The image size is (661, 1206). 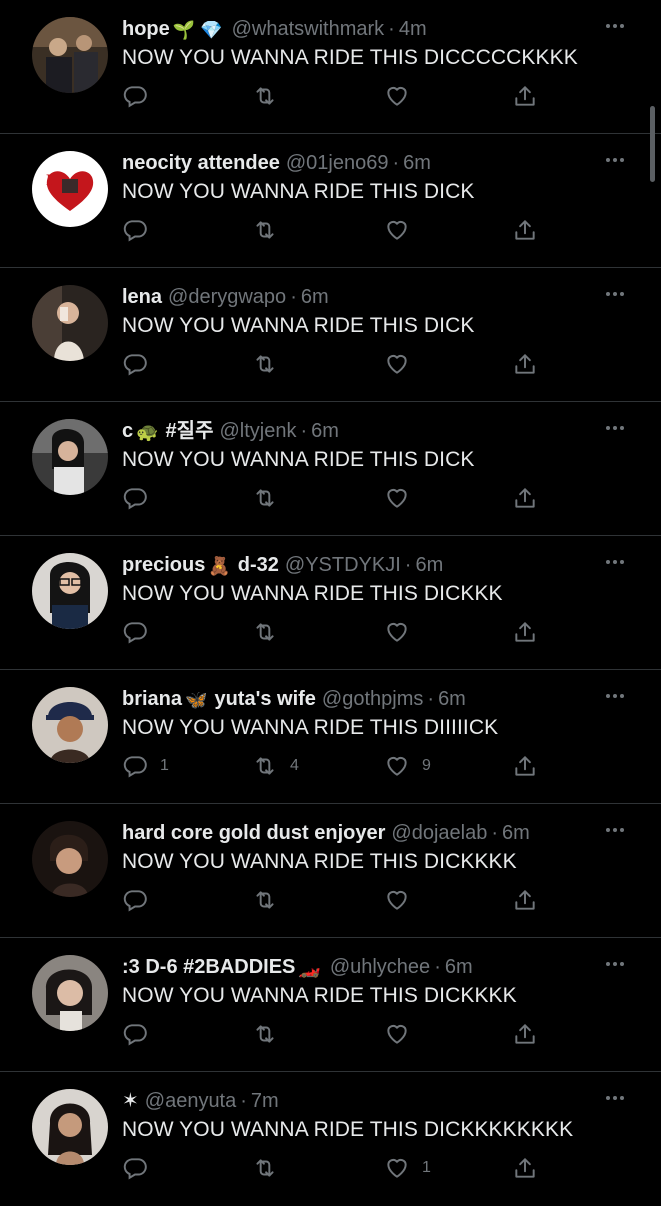 I want to click on display-name: c, so click(x=127, y=431).